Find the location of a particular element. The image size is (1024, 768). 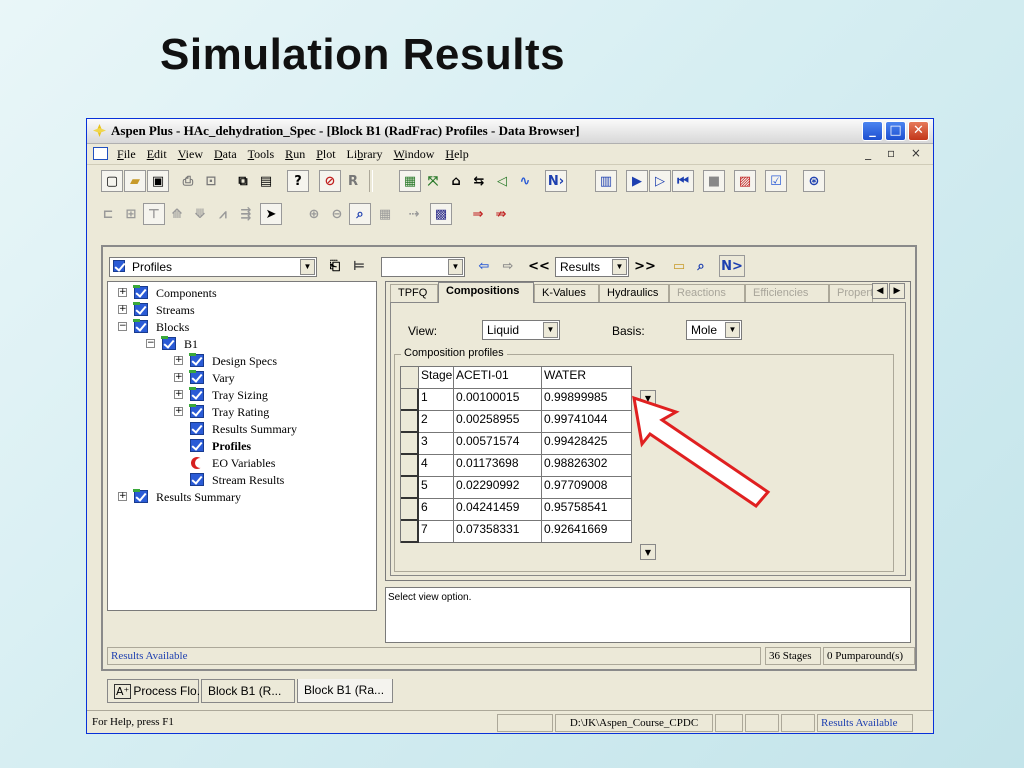

up-folder-icon: ⎗ is located at coordinates (335, 266).